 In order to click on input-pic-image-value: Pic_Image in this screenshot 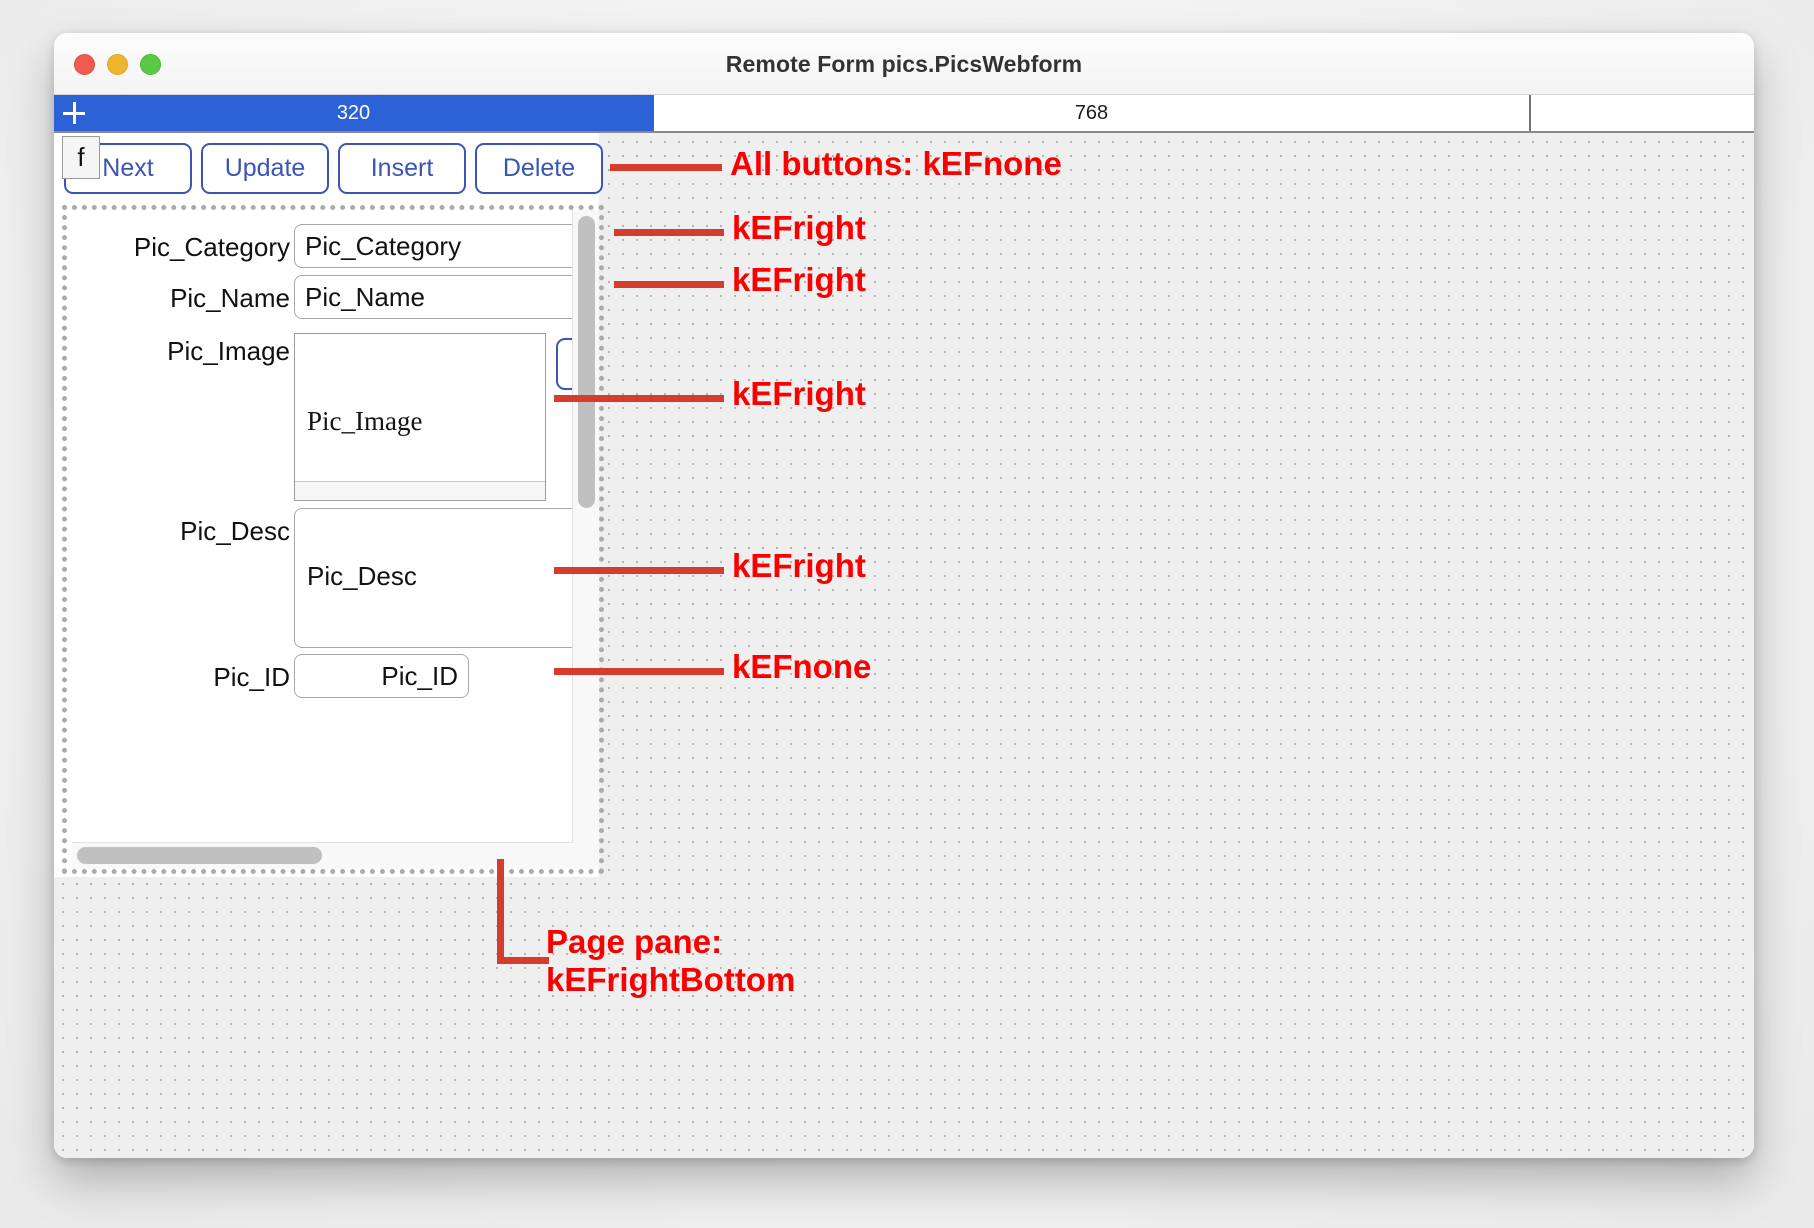, I will do `click(365, 421)`.